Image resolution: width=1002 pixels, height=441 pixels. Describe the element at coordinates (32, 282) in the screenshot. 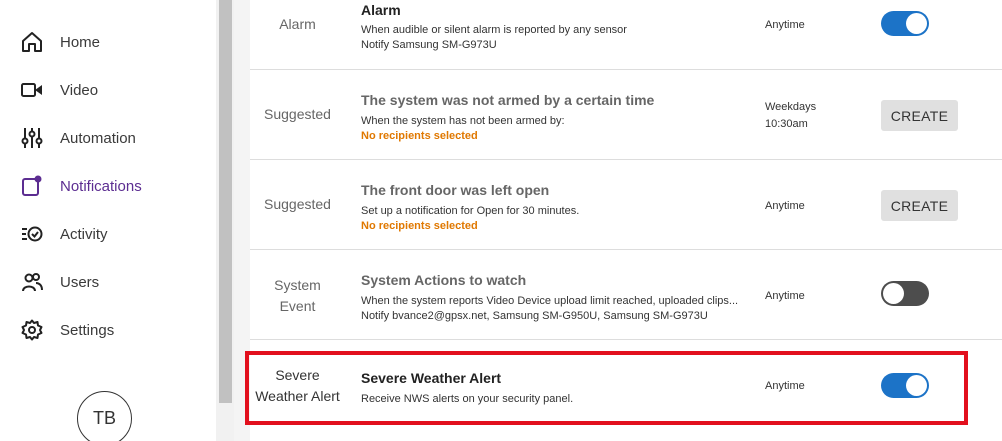

I see `users-icon` at that location.